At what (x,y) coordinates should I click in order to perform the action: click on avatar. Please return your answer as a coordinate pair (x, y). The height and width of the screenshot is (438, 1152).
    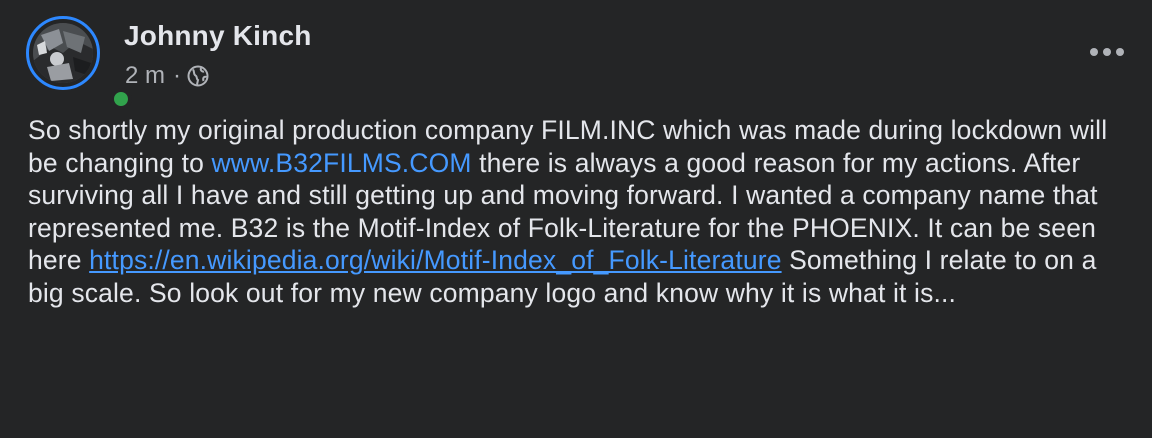
    Looking at the image, I should click on (63, 53).